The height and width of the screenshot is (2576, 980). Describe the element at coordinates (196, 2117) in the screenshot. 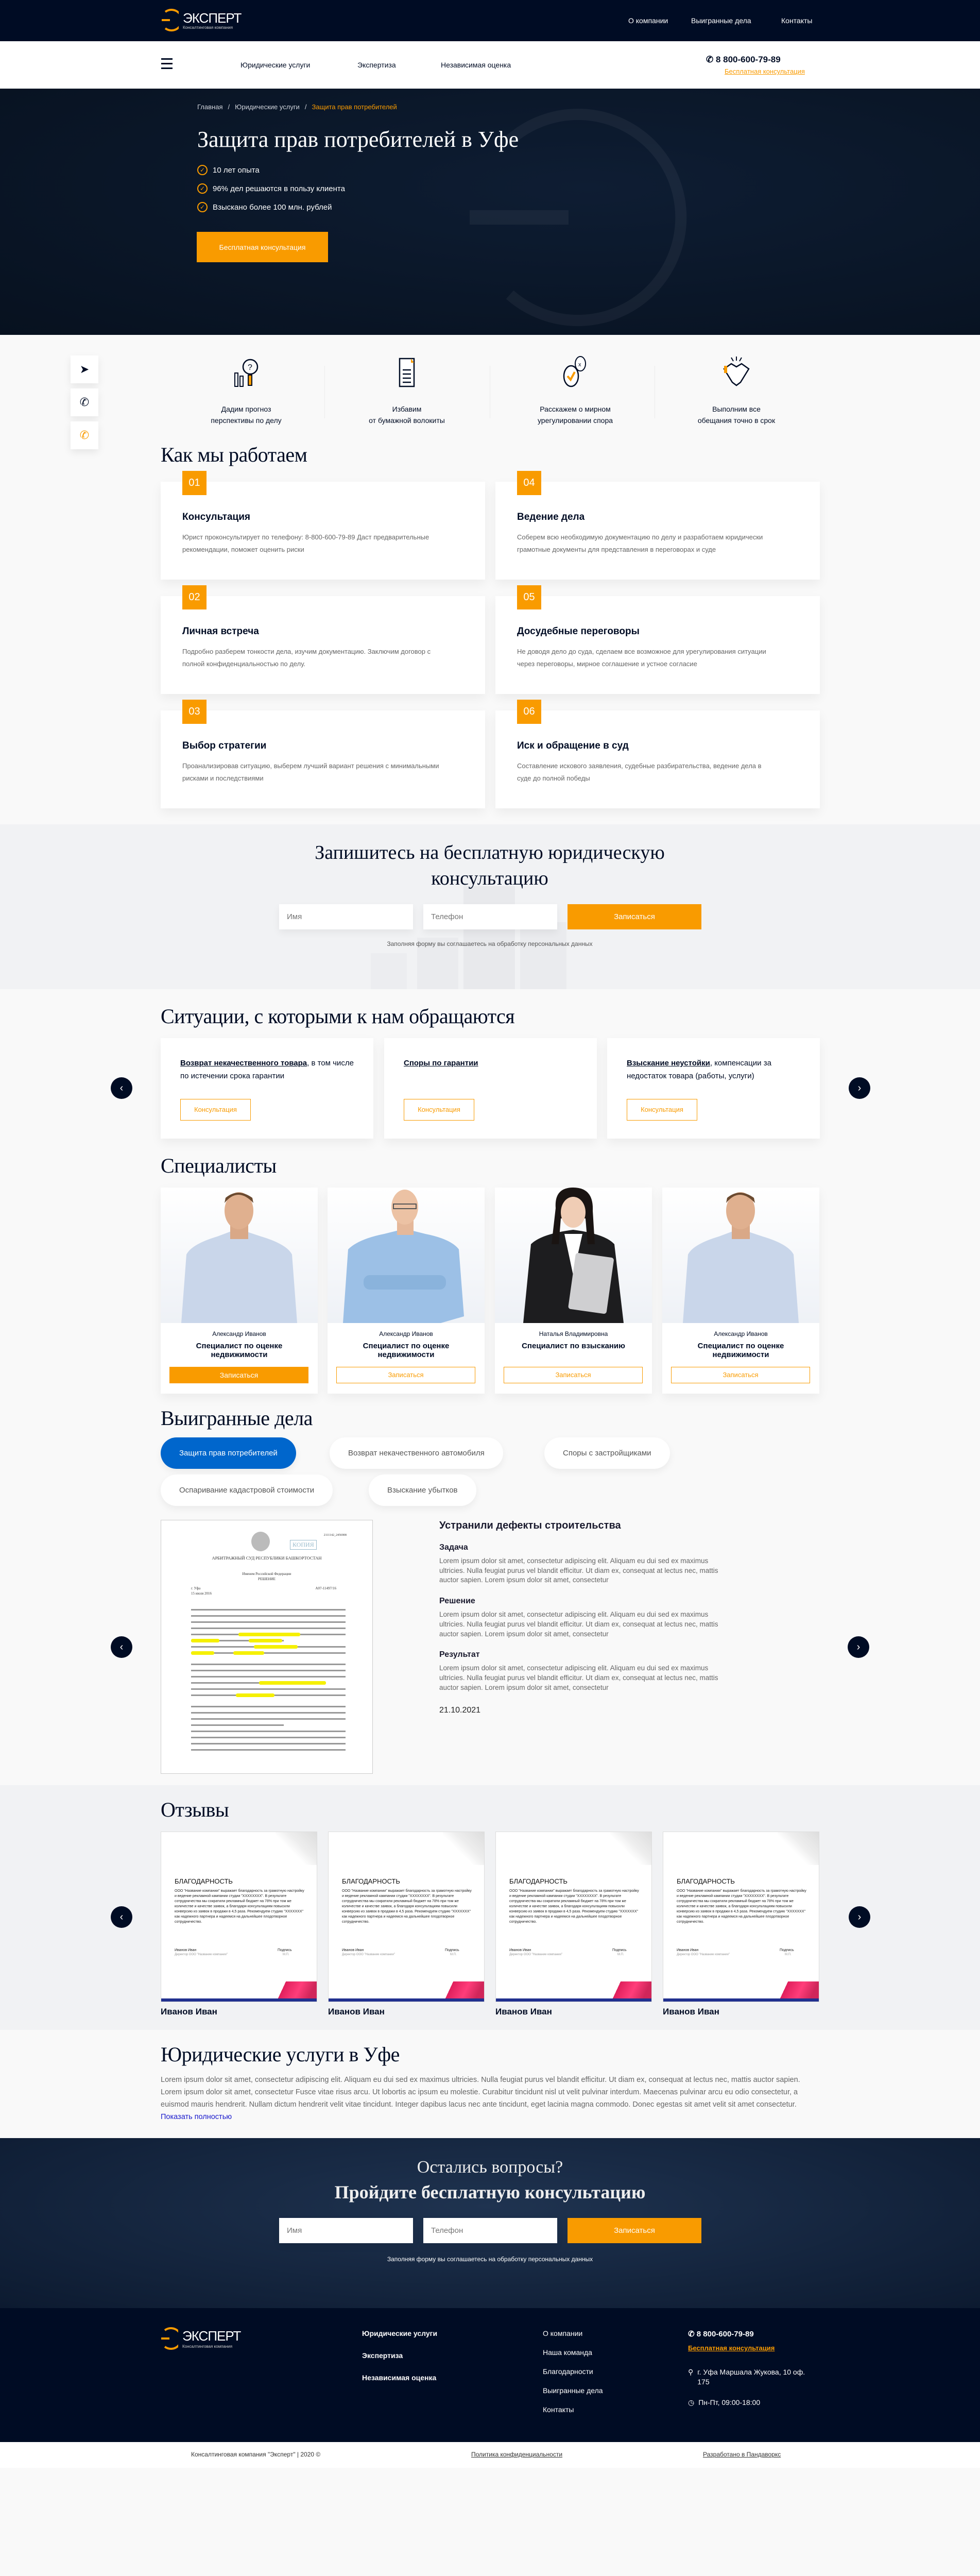

I see `show-more-link: Показать полностью` at that location.